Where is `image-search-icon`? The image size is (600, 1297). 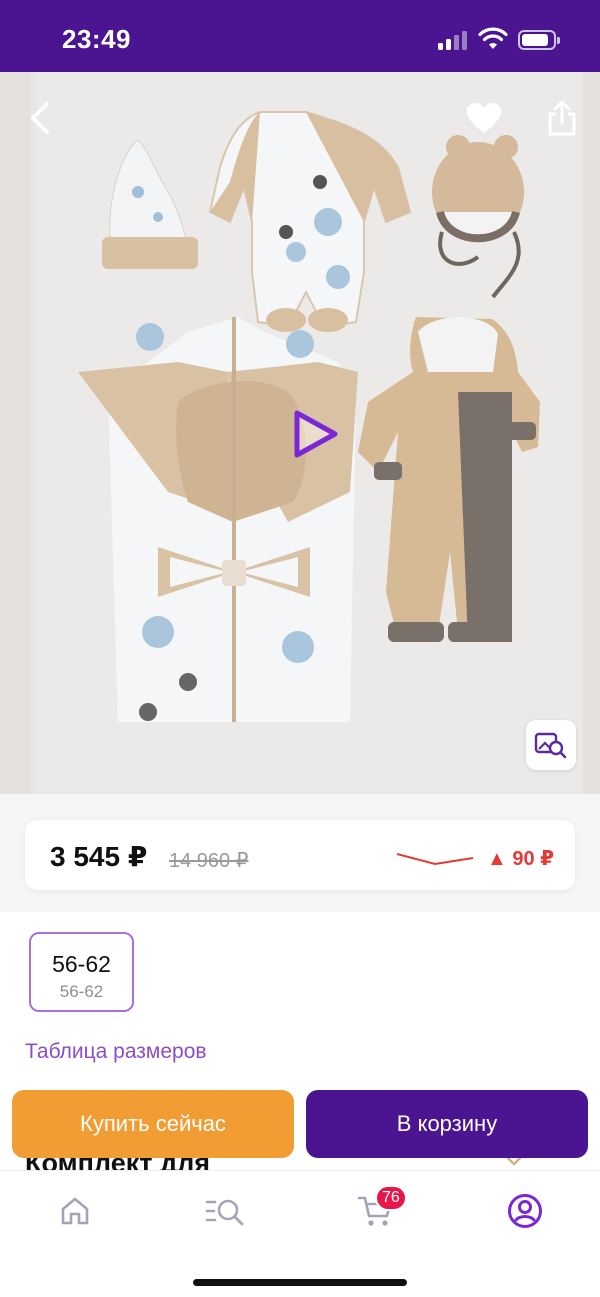
image-search-icon is located at coordinates (550, 745).